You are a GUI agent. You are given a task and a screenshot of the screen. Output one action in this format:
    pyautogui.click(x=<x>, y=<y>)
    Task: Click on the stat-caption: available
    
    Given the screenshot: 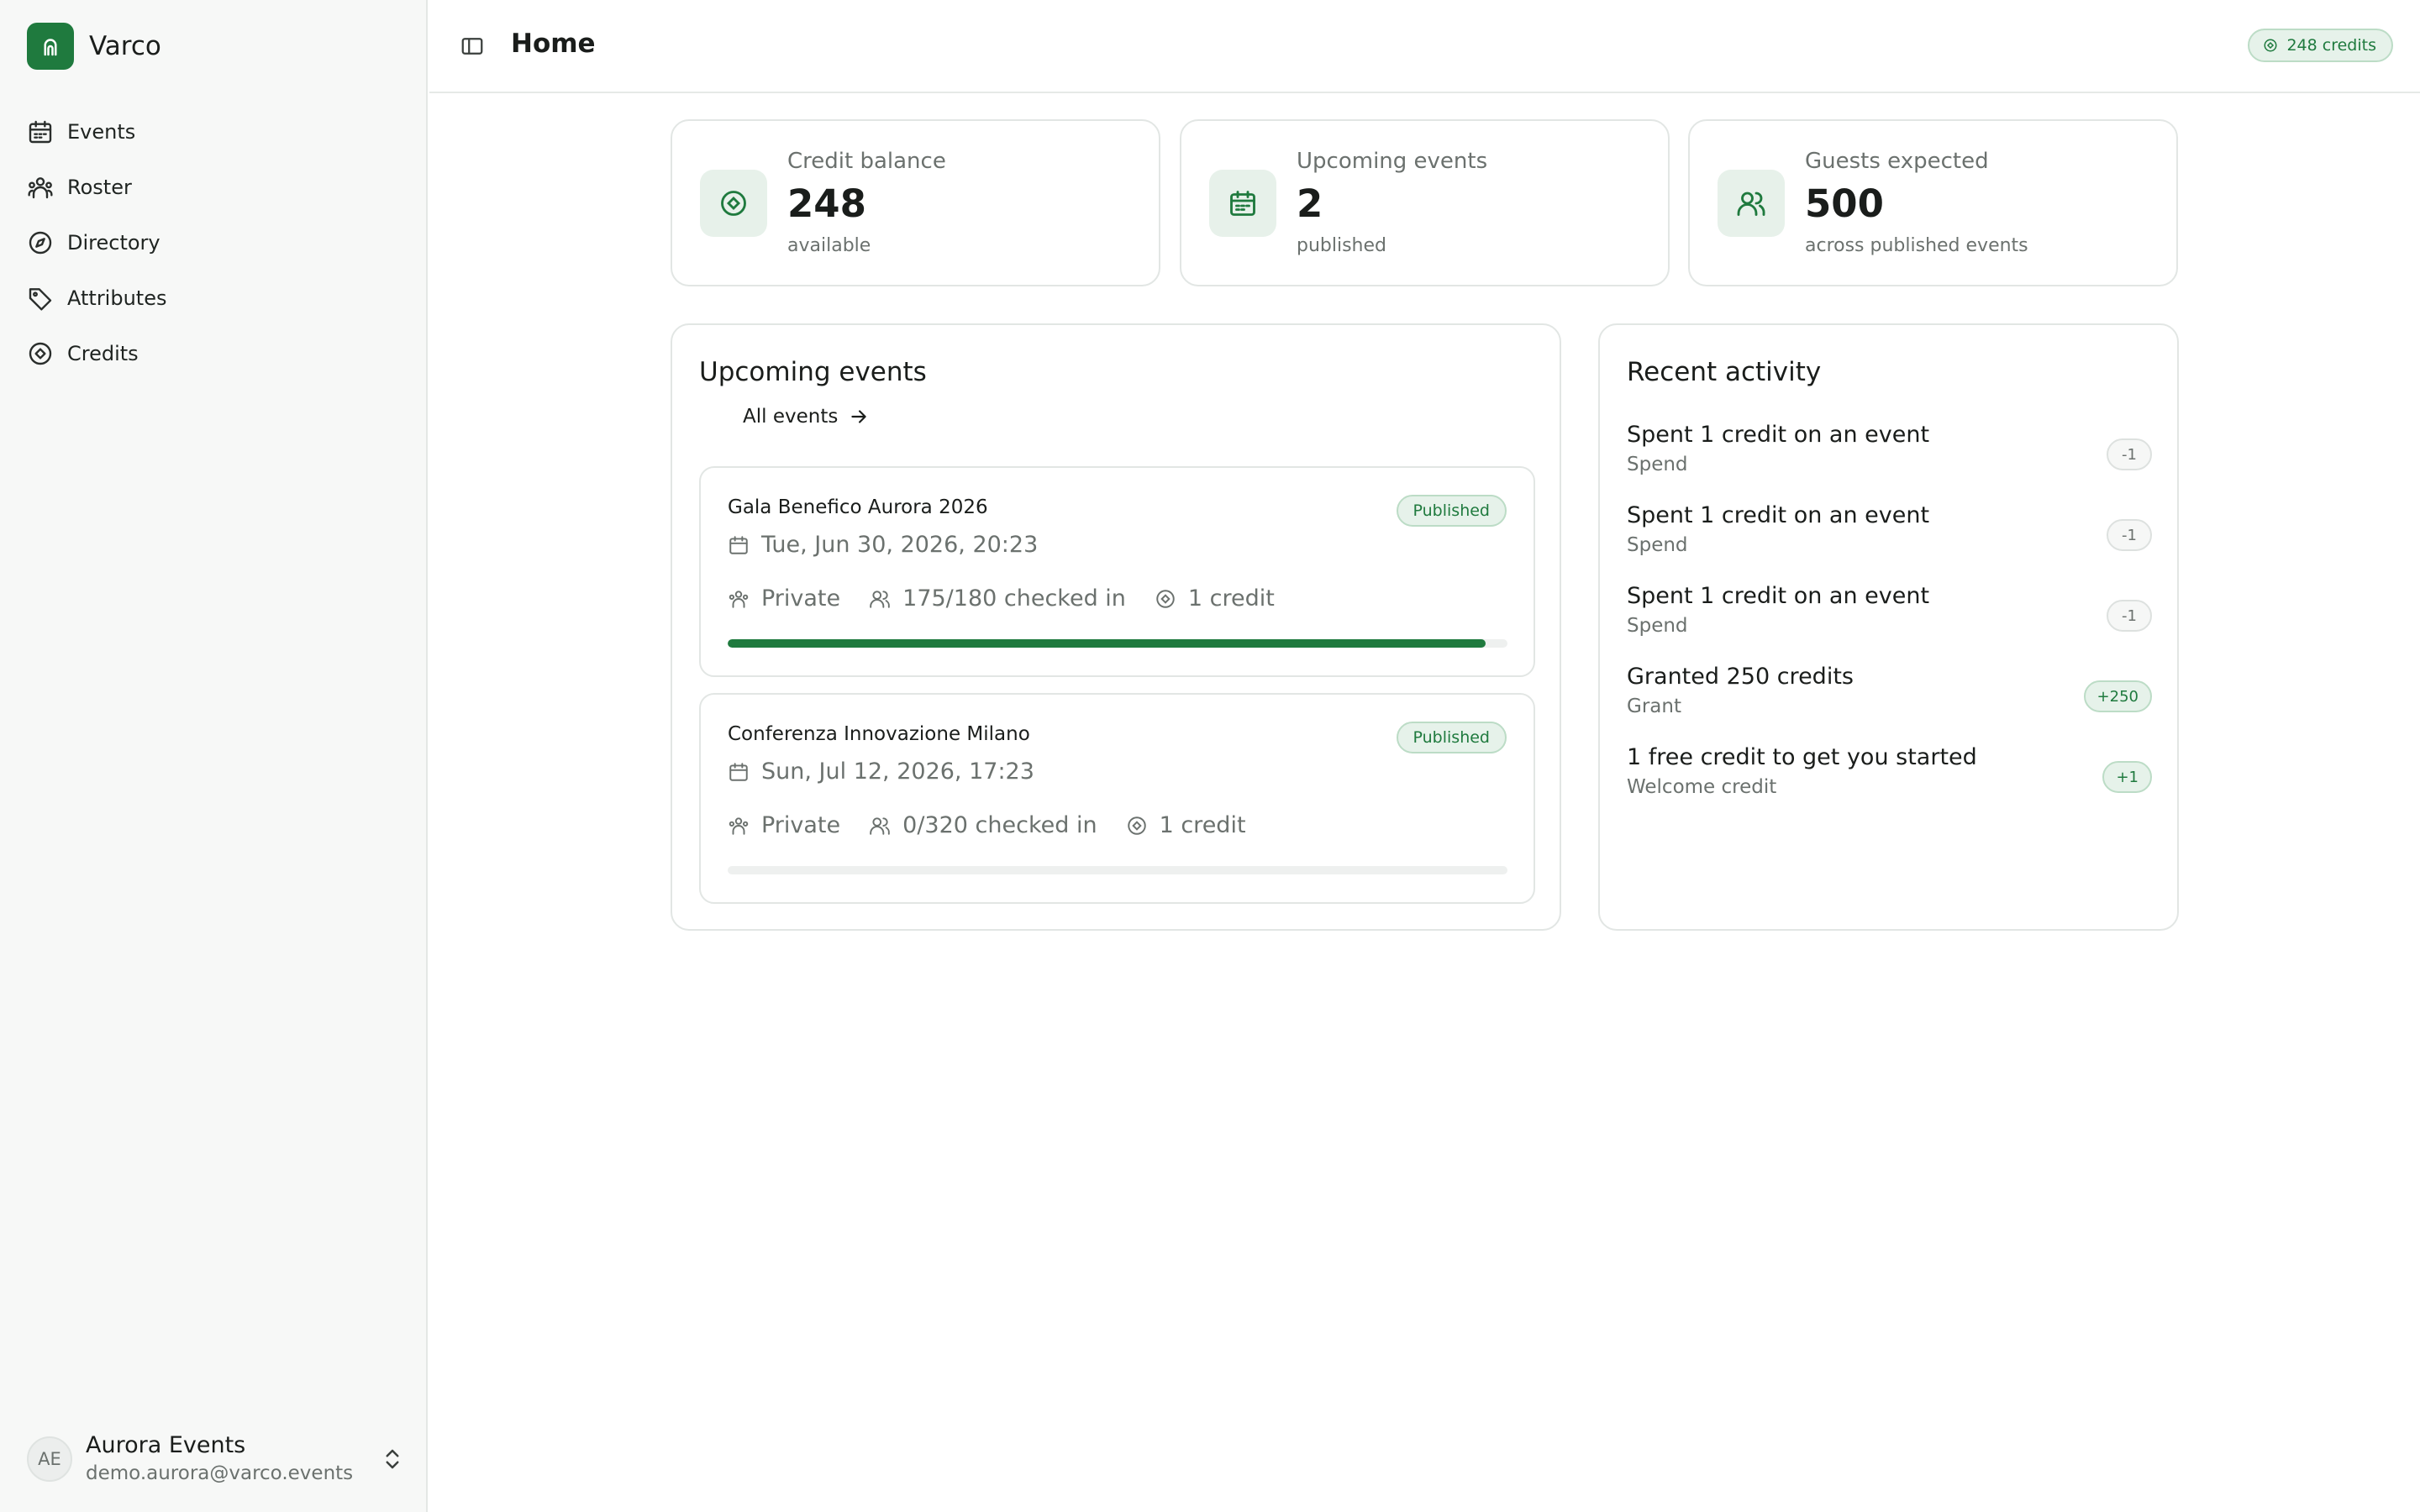 What is the action you would take?
    pyautogui.click(x=829, y=245)
    